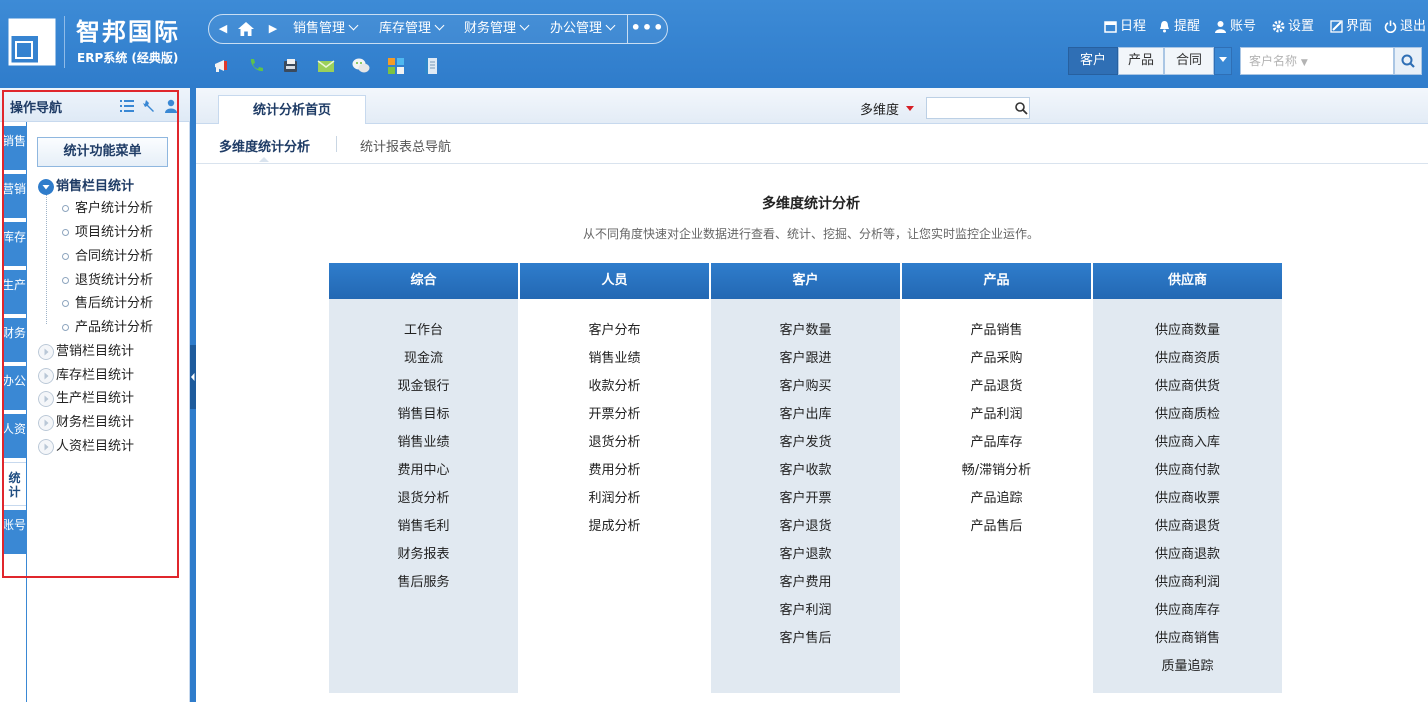 The width and height of the screenshot is (1428, 702). What do you see at coordinates (1125, 24) in the screenshot?
I see `schedule-link: 日程` at bounding box center [1125, 24].